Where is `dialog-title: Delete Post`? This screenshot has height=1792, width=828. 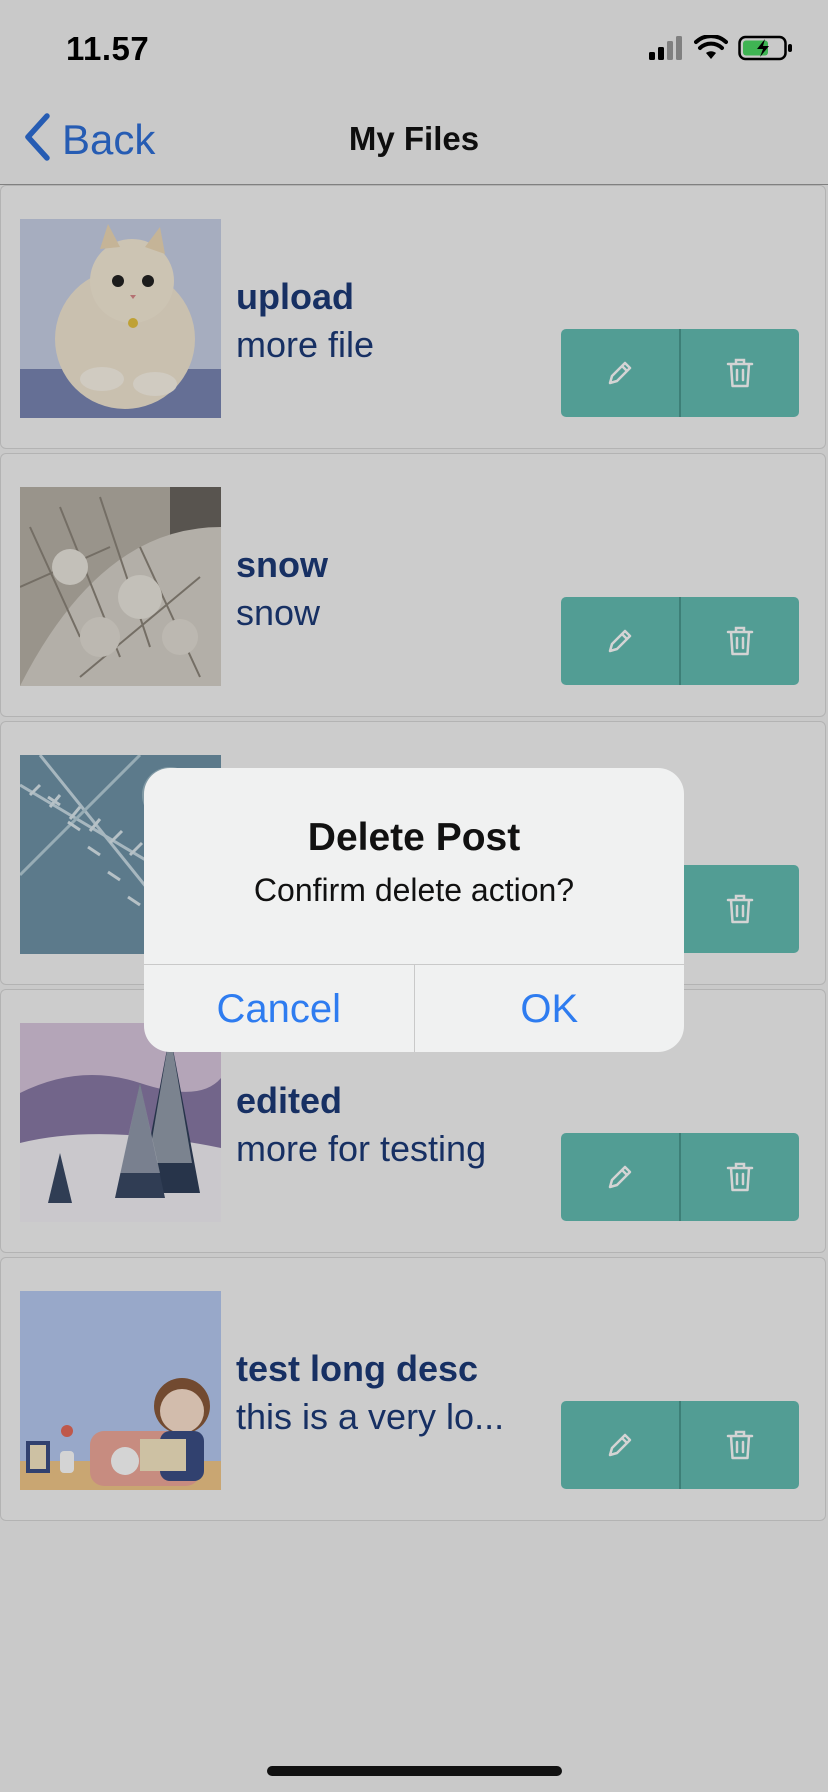
dialog-title: Delete Post is located at coordinates (414, 837).